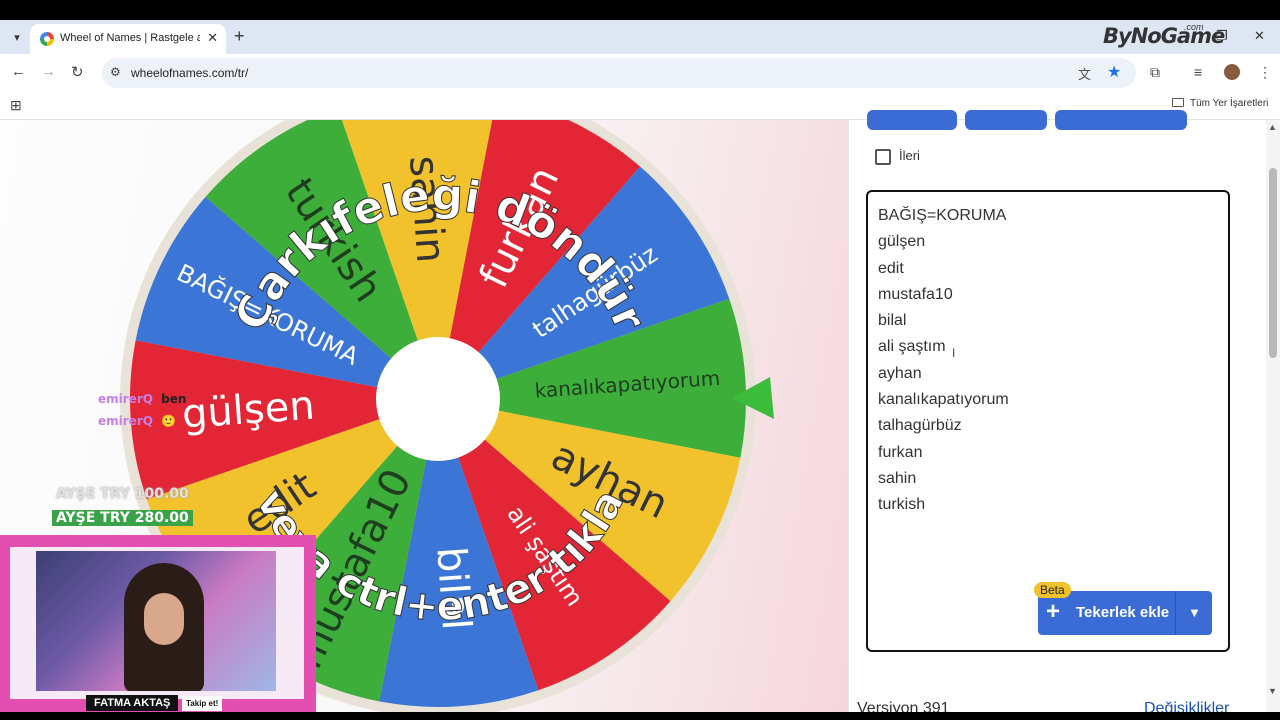 The image size is (1280, 720). What do you see at coordinates (16, 105) in the screenshot?
I see `apps-grid-icon: ⊞` at bounding box center [16, 105].